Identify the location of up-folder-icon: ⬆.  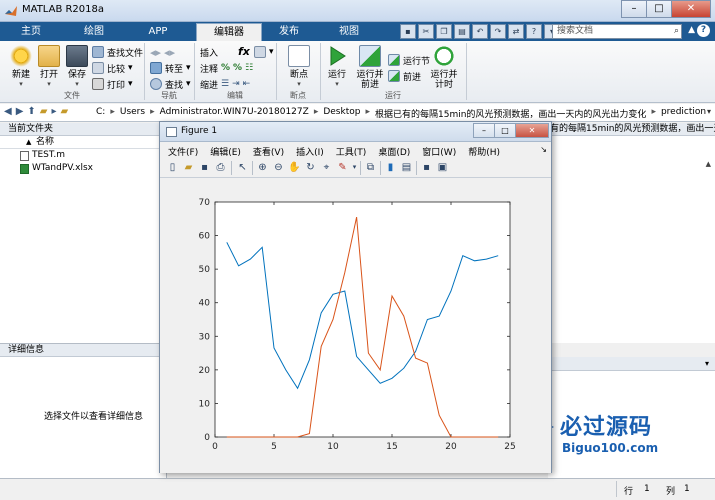
(31, 111).